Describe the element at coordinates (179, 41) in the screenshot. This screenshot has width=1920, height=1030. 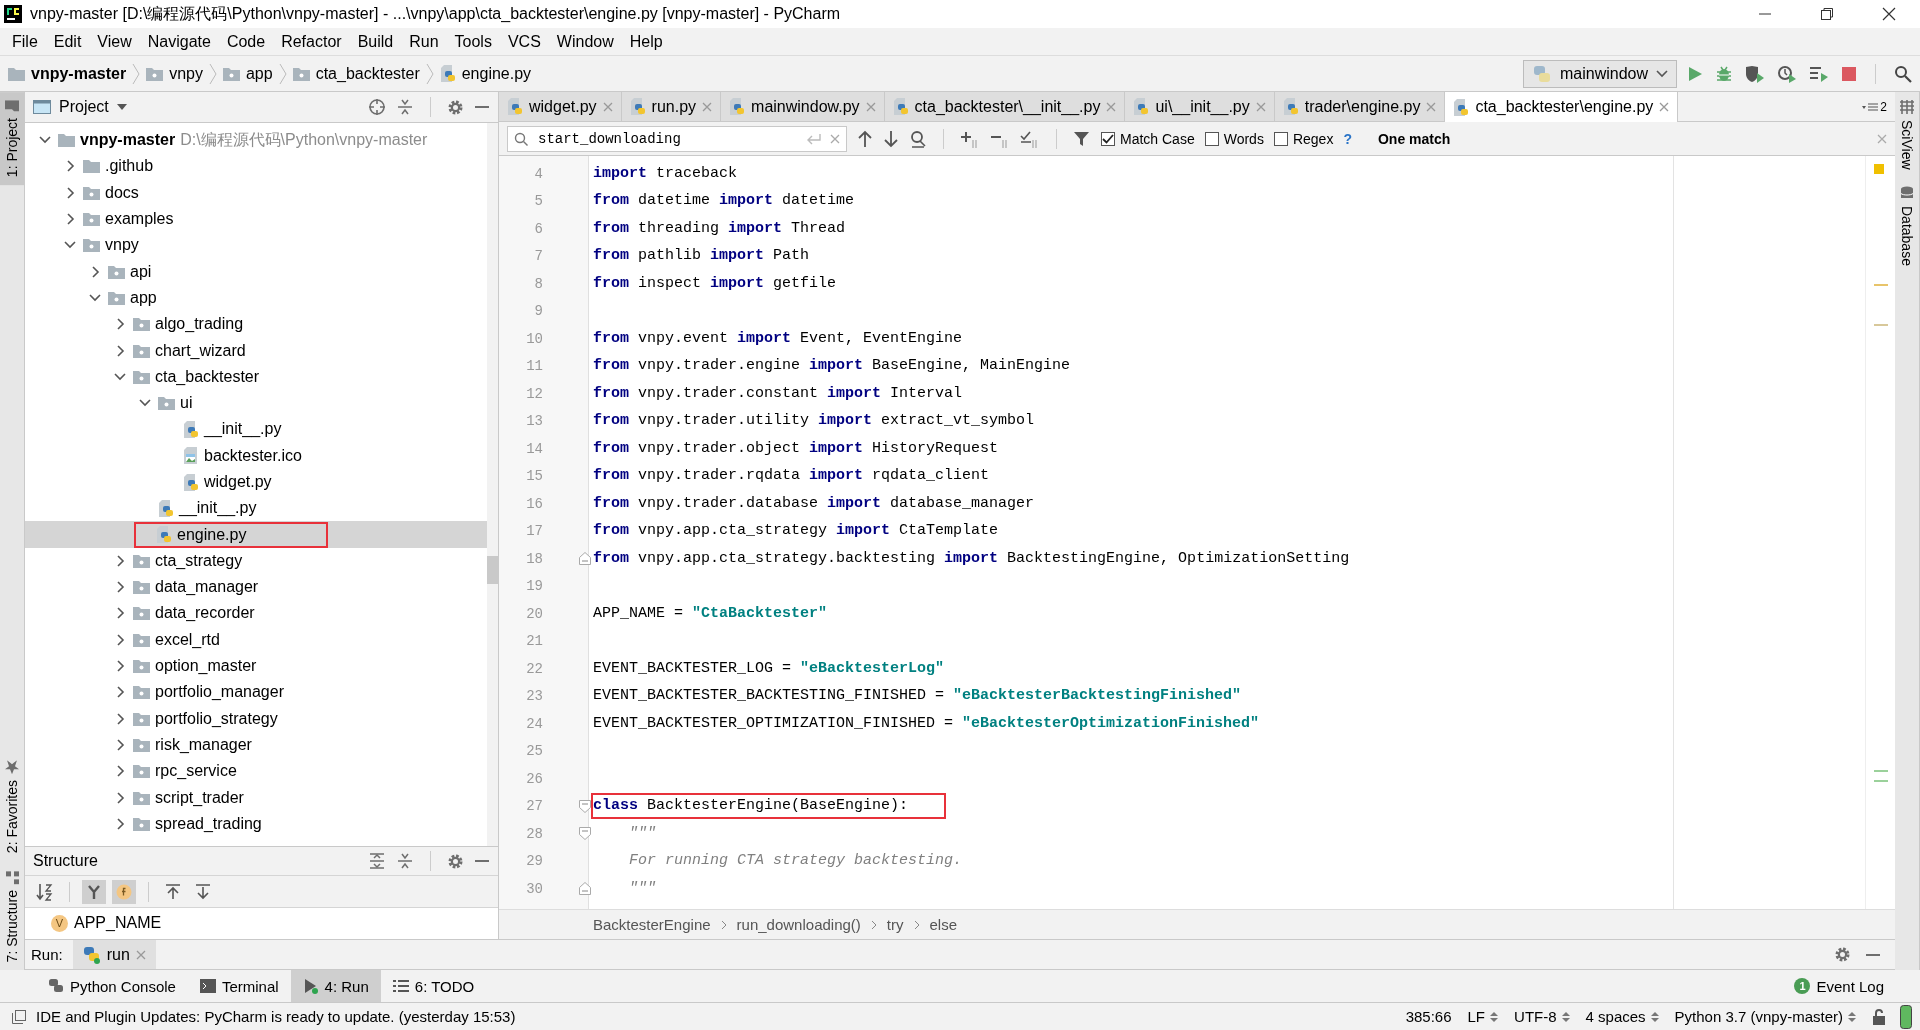
I see `menu-item: Navigate` at that location.